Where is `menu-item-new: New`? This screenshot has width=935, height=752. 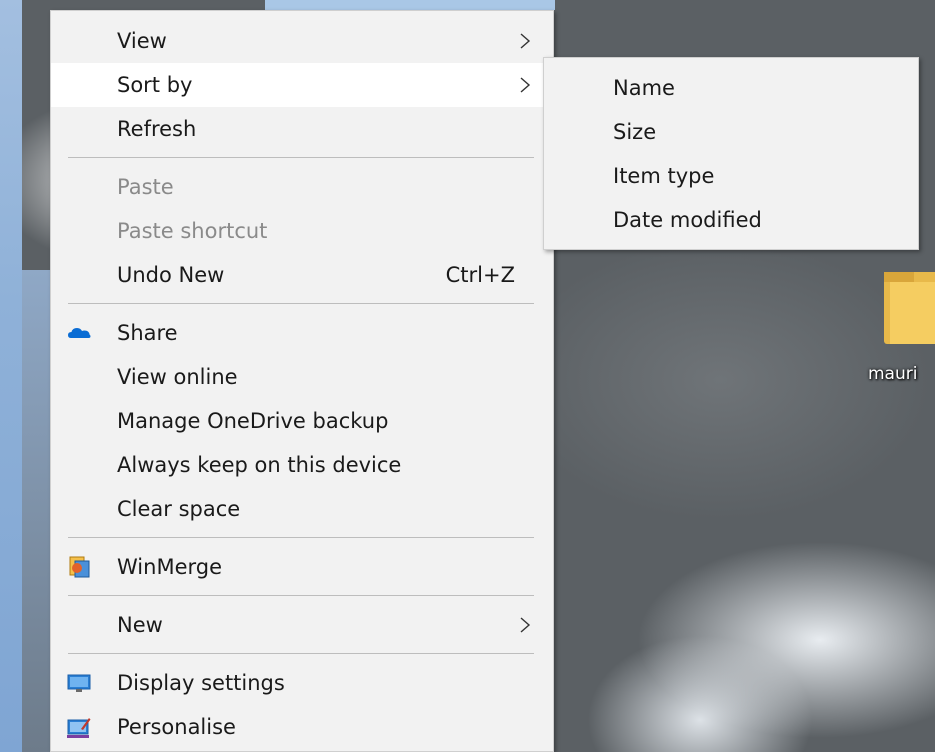
menu-item-new: New is located at coordinates (302, 625).